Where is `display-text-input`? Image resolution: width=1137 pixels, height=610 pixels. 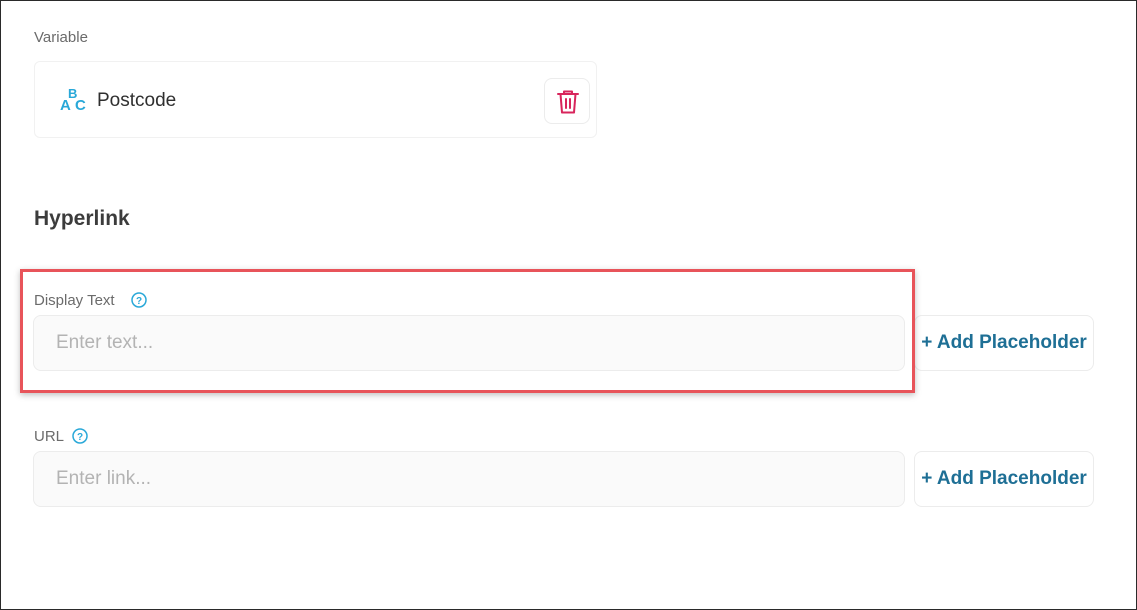 display-text-input is located at coordinates (469, 343).